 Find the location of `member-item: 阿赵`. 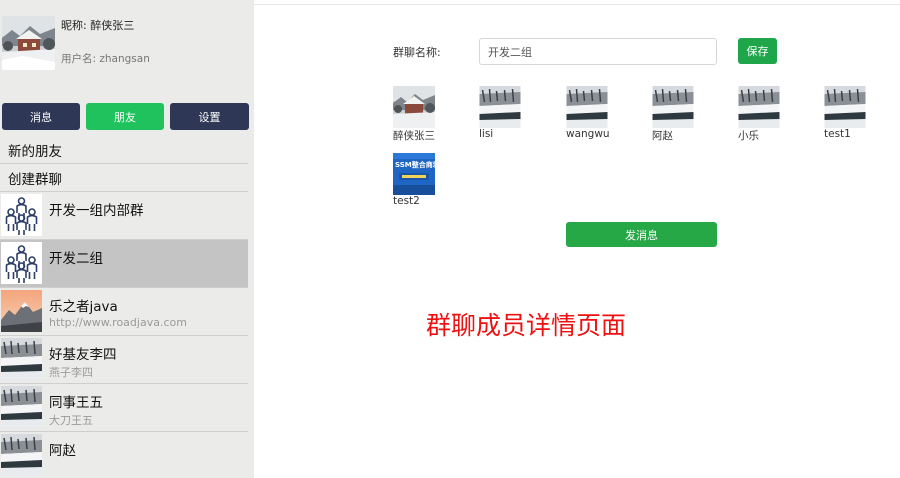

member-item: 阿赵 is located at coordinates (687, 116).